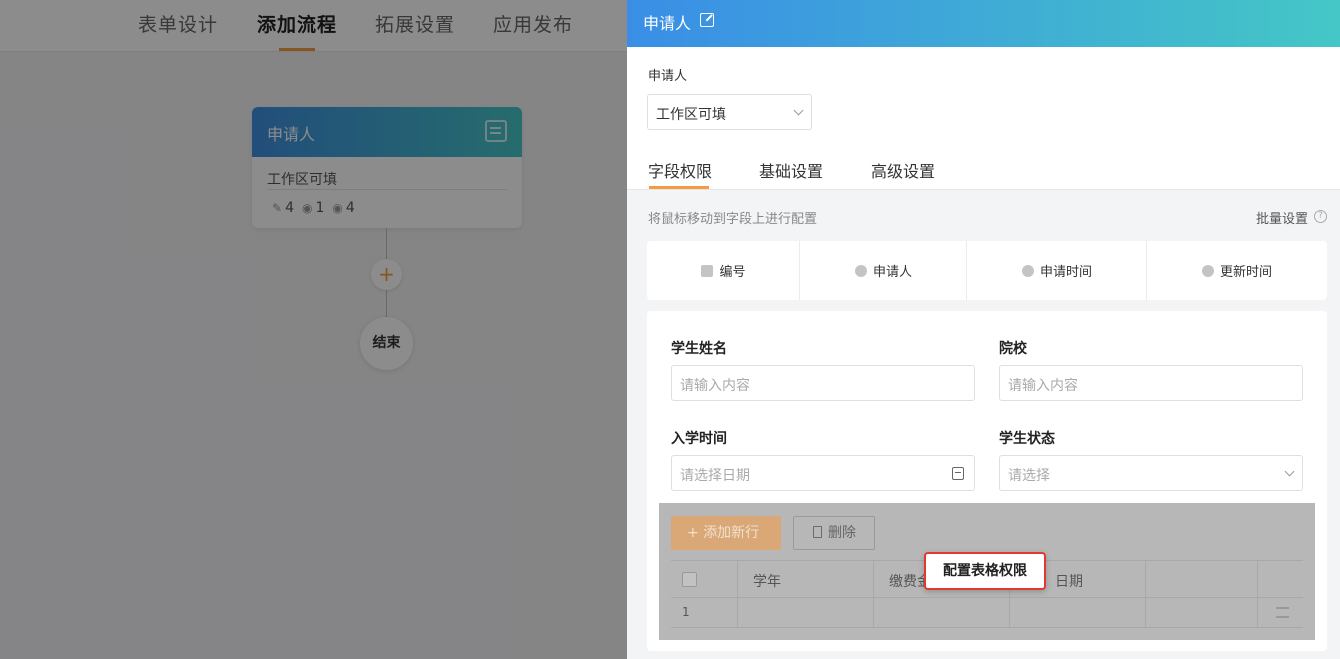 The image size is (1340, 659). What do you see at coordinates (679, 187) in the screenshot?
I see `active-tab-indicator` at bounding box center [679, 187].